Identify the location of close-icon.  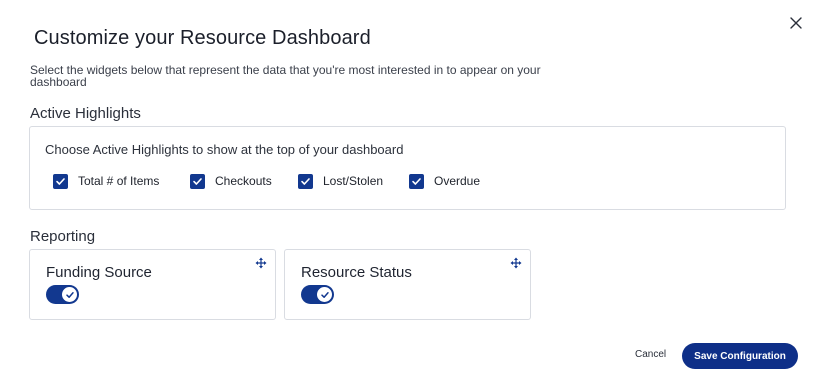
(796, 23).